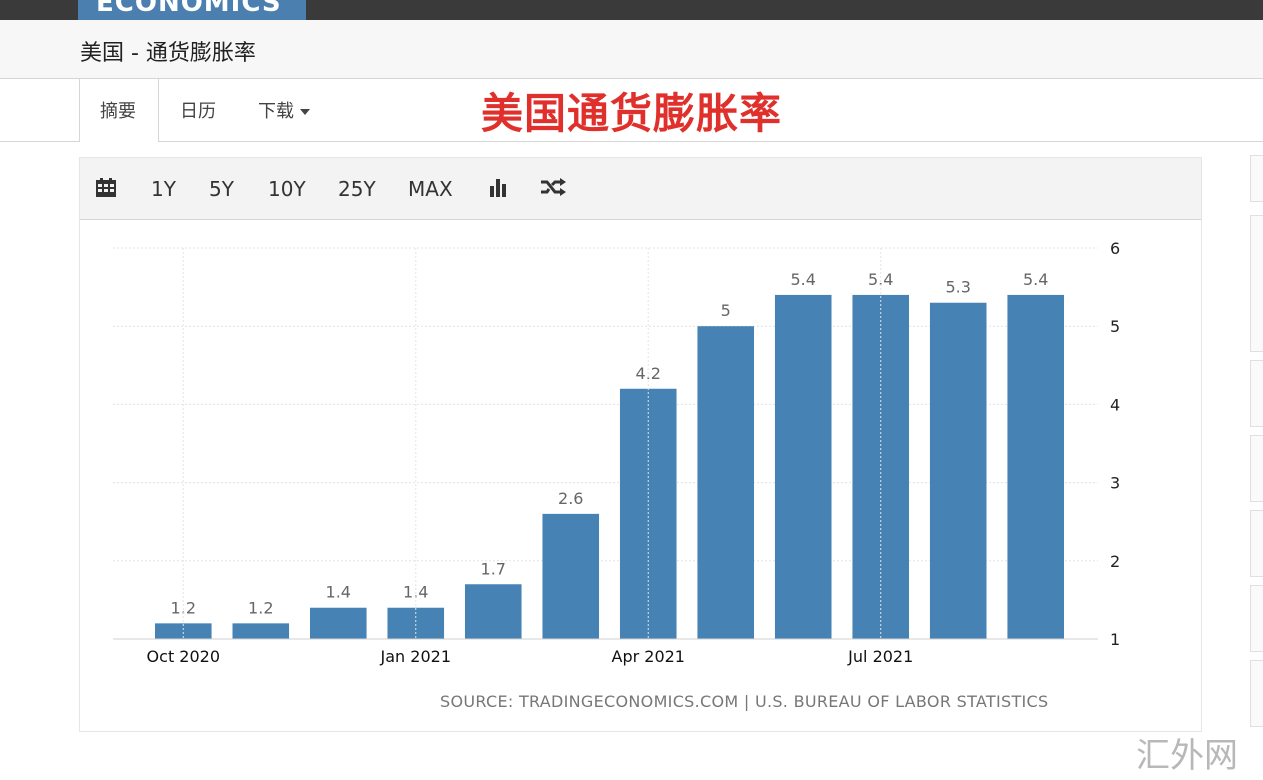 This screenshot has width=1263, height=780. Describe the element at coordinates (1115, 326) in the screenshot. I see `y-tick-label: 5` at that location.